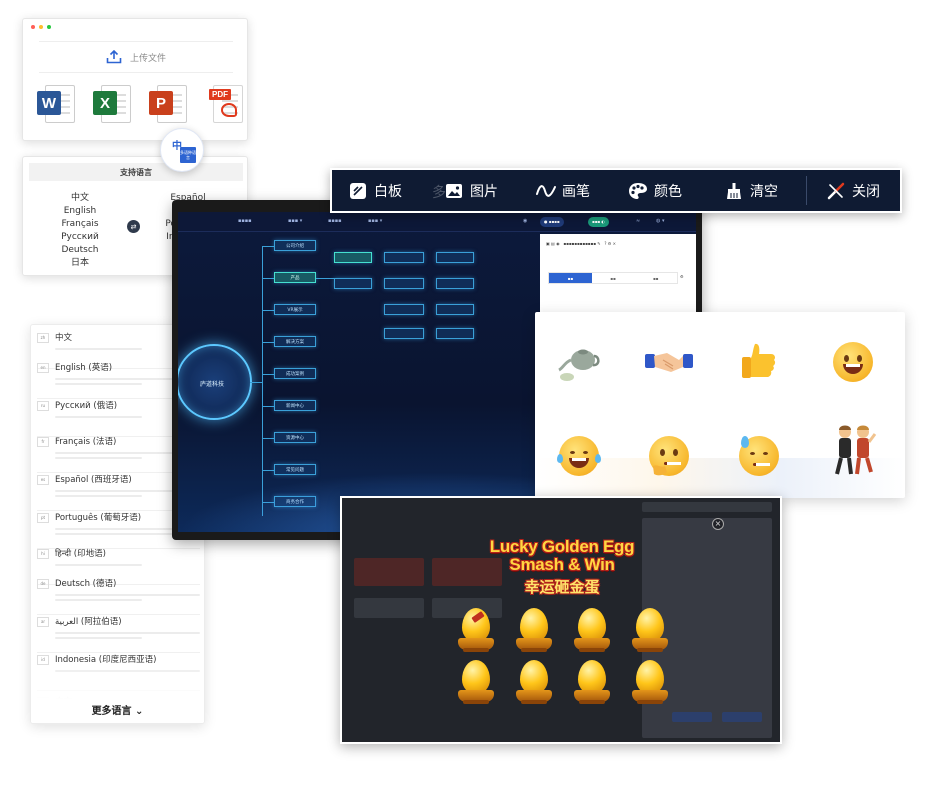 The height and width of the screenshot is (793, 950). Describe the element at coordinates (295, 245) in the screenshot. I see `mindmap-node: 公司介绍` at that location.